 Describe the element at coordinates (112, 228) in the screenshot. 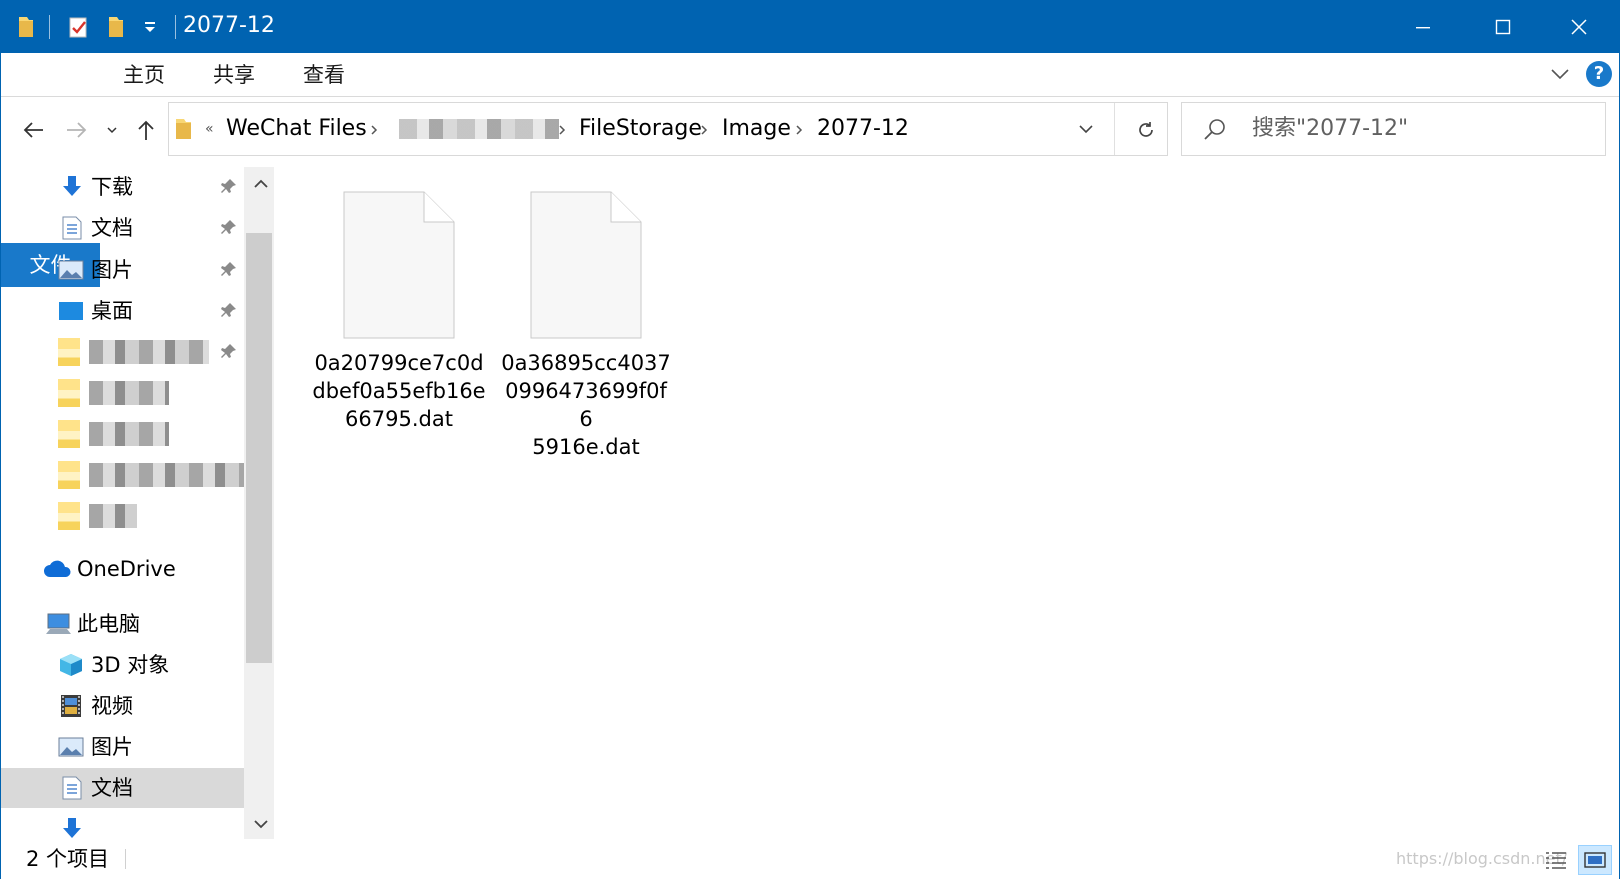

I see `nav-item-label: 文档` at that location.